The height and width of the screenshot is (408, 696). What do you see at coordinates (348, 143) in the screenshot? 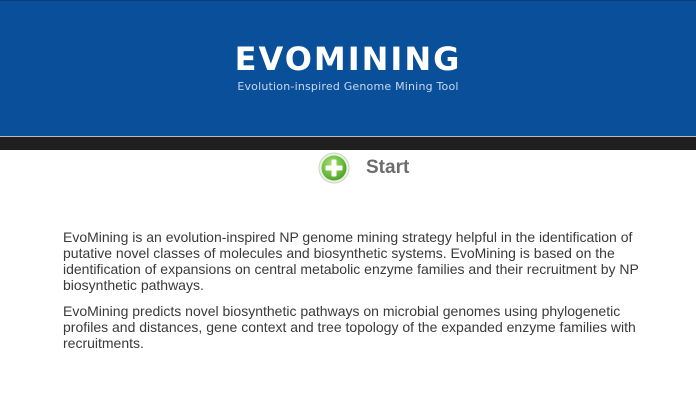
I see `header-divider-bar` at bounding box center [348, 143].